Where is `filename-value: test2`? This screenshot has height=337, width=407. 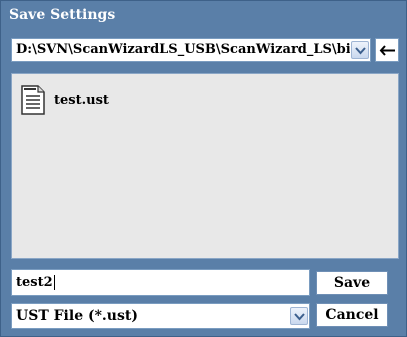 filename-value: test2 is located at coordinates (34, 282).